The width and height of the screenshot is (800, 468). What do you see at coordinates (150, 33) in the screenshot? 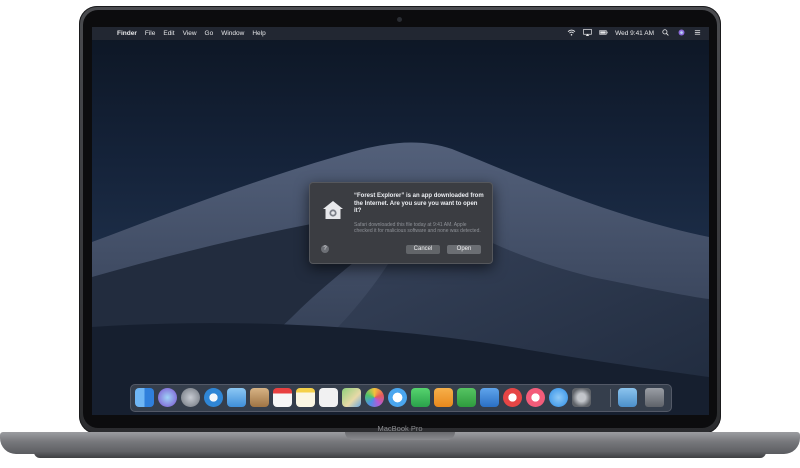
I see `menu-file: File` at bounding box center [150, 33].